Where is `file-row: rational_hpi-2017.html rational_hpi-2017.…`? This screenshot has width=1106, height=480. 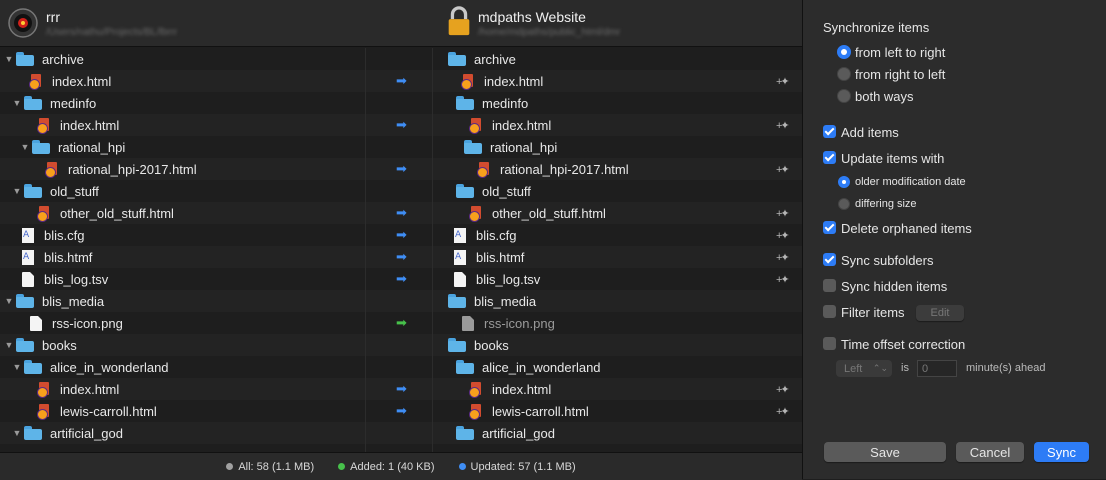 file-row: rational_hpi-2017.html rational_hpi-2017.… is located at coordinates (401, 169).